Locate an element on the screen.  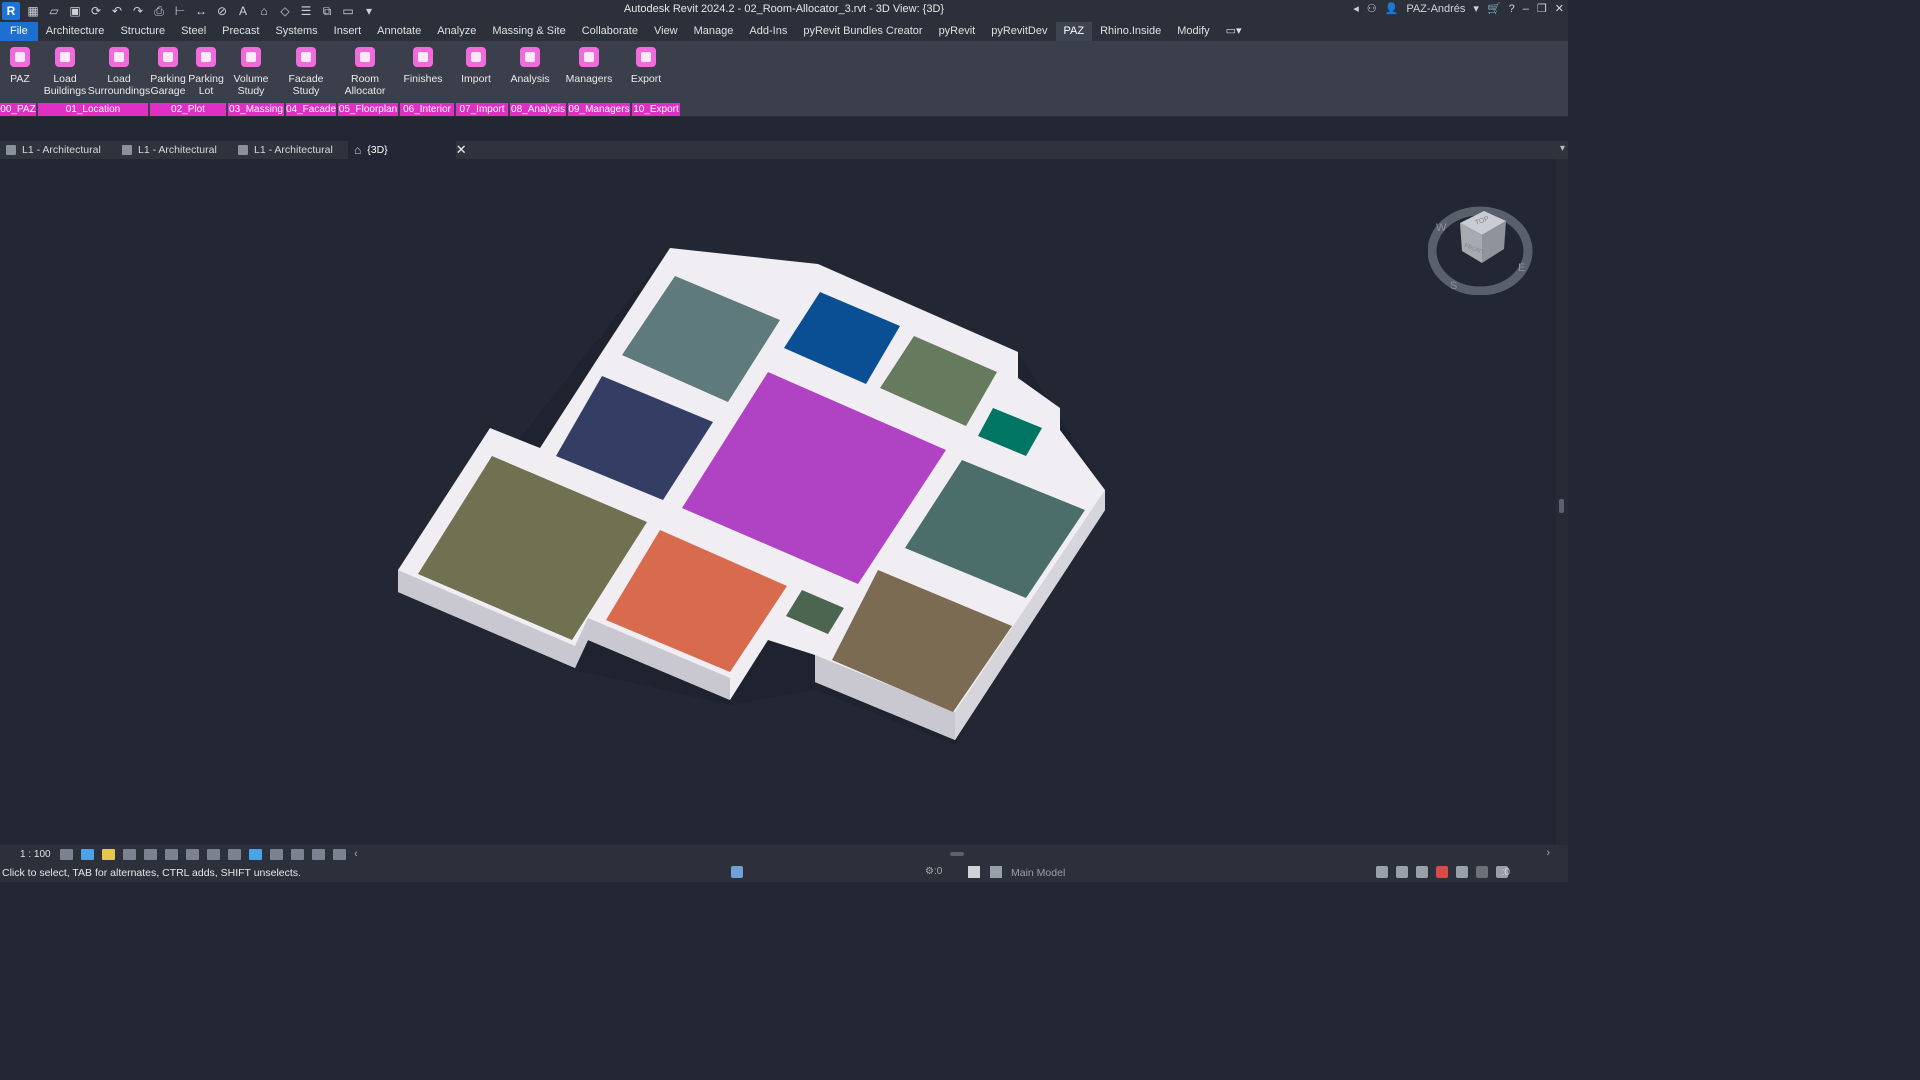
design-options-icon is located at coordinates (974, 872).